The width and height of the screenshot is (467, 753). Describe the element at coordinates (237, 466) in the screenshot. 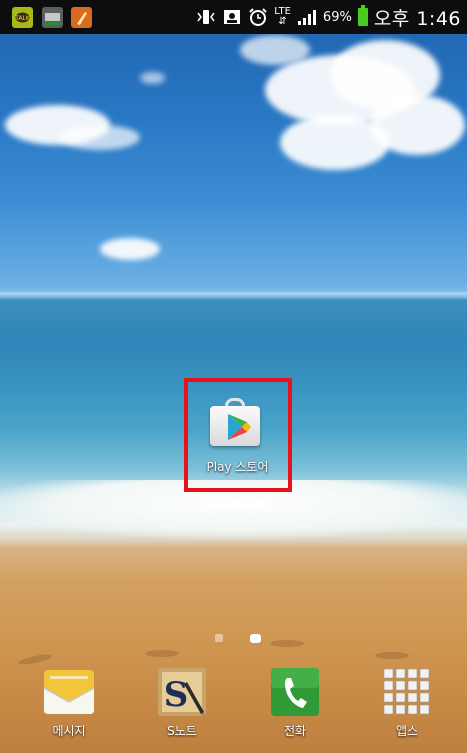

I see `play-store-label: Play 스토어` at that location.